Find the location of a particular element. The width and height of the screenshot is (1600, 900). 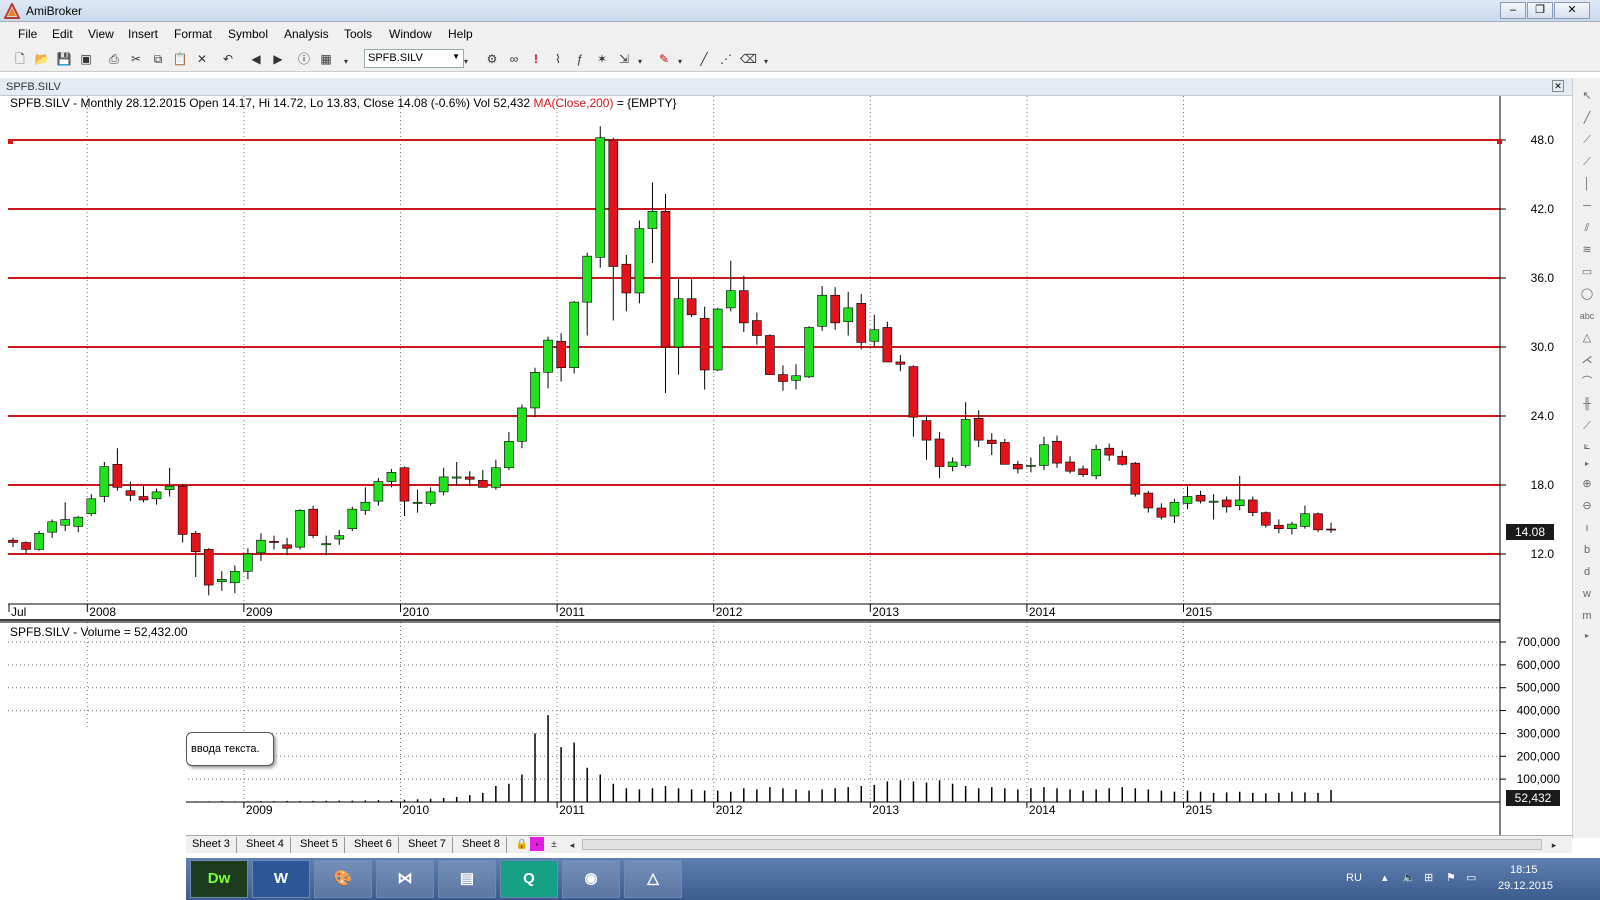

network-icon: ▭ is located at coordinates (1471, 877).